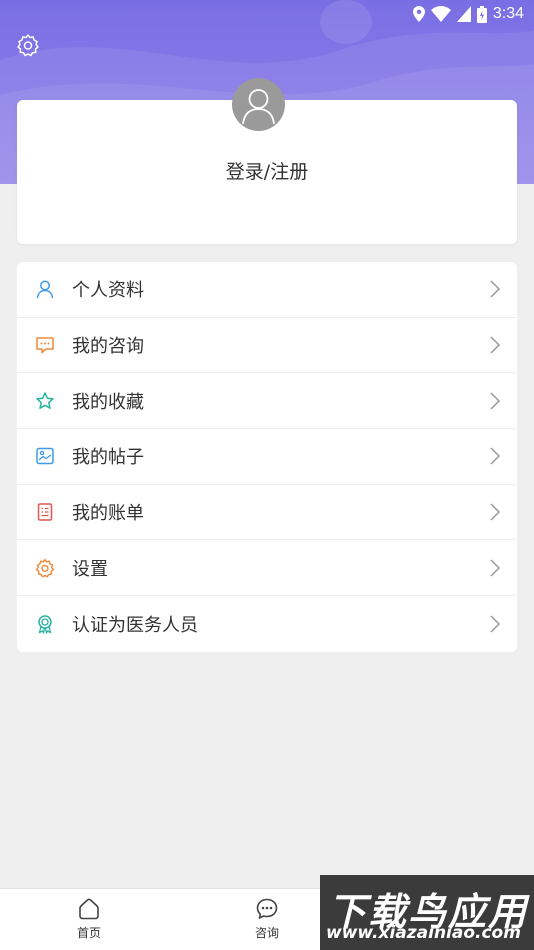 This screenshot has height=950, width=534. I want to click on person-icon, so click(45, 289).